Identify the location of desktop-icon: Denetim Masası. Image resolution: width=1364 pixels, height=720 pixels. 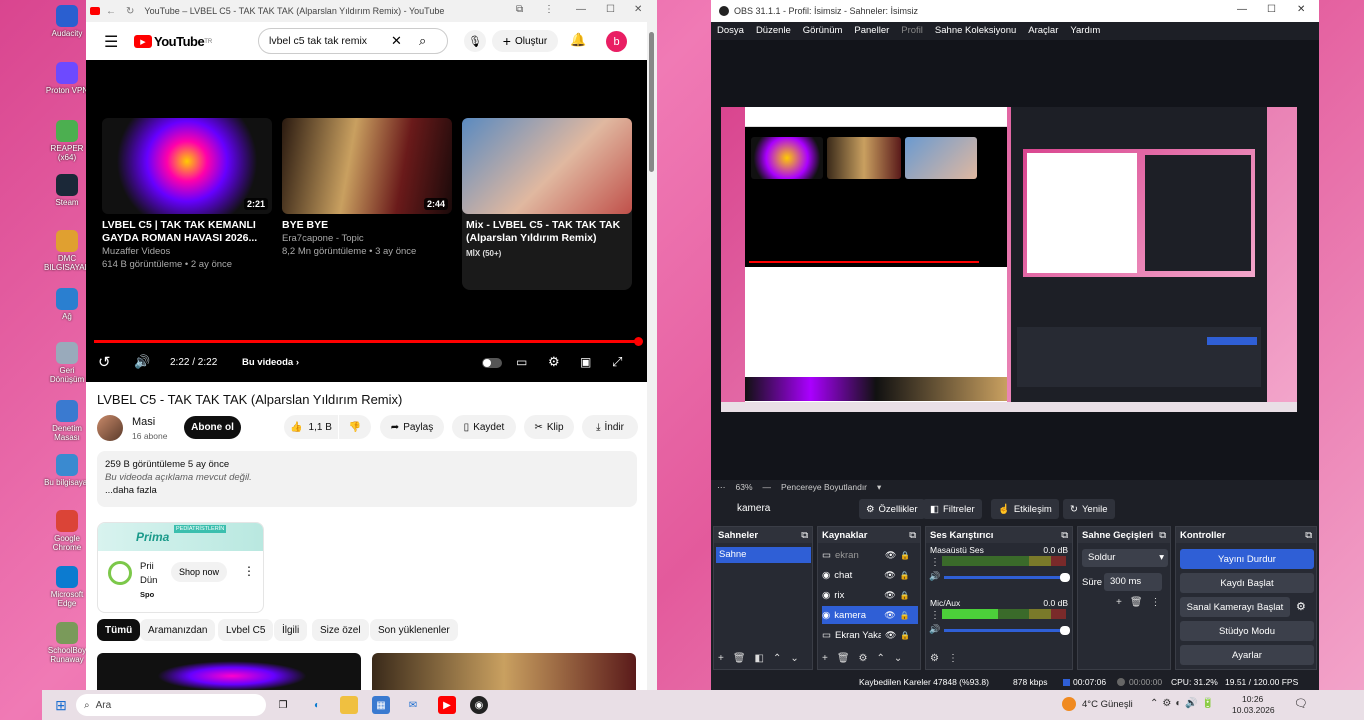
(67, 421).